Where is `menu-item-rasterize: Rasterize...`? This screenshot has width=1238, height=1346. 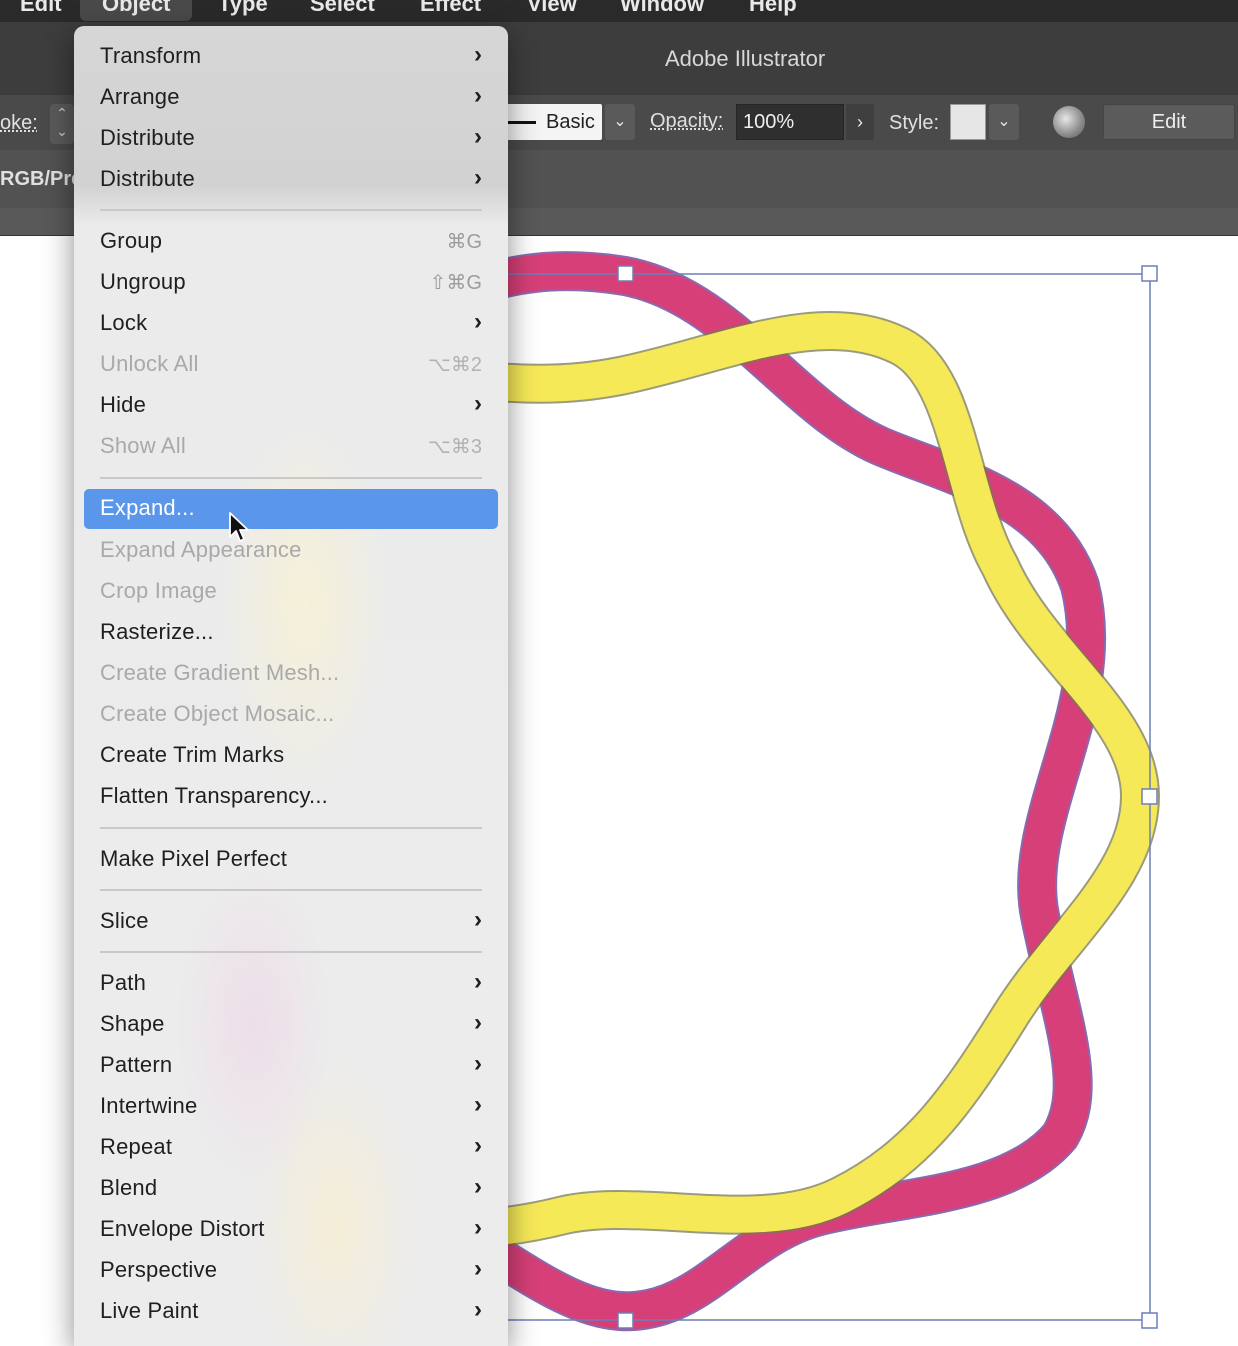
menu-item-rasterize: Rasterize... is located at coordinates (291, 632).